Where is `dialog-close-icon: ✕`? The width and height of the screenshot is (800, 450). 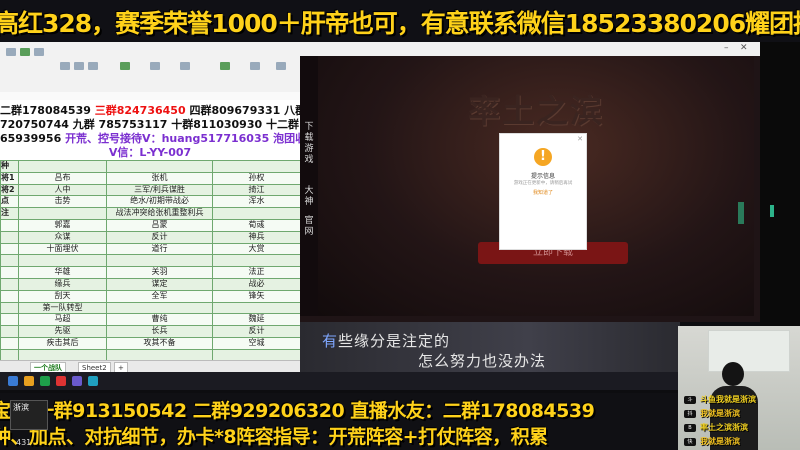
dialog-close-icon: ✕ is located at coordinates (580, 139).